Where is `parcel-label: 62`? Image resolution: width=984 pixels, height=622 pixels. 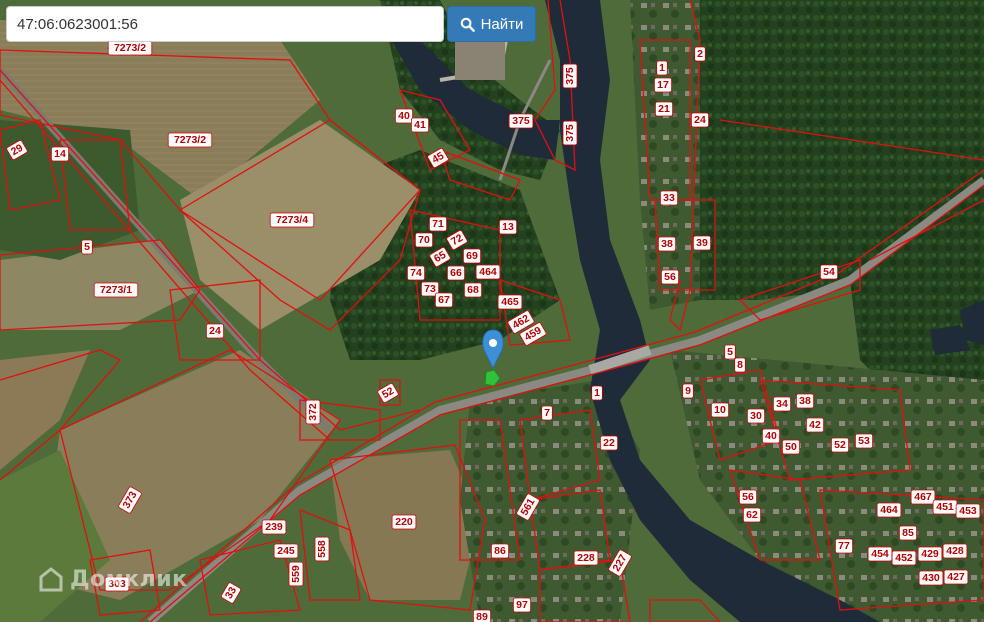 parcel-label: 62 is located at coordinates (752, 515).